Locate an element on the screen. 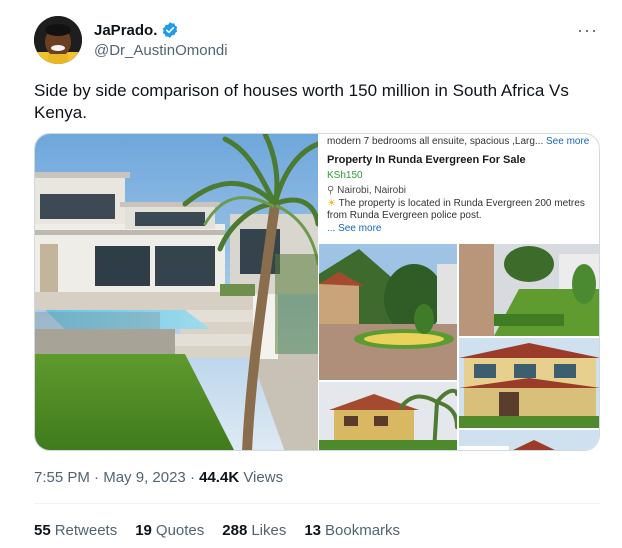 This screenshot has height=548, width=622. listing-price: KSh150 is located at coordinates (345, 175).